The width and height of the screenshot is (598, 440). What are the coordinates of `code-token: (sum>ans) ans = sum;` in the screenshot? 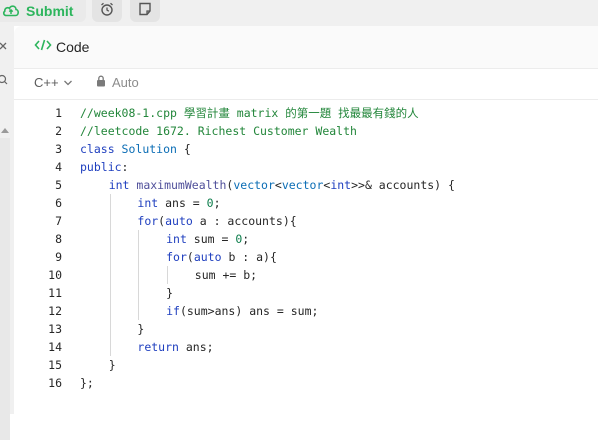 It's located at (249, 311).